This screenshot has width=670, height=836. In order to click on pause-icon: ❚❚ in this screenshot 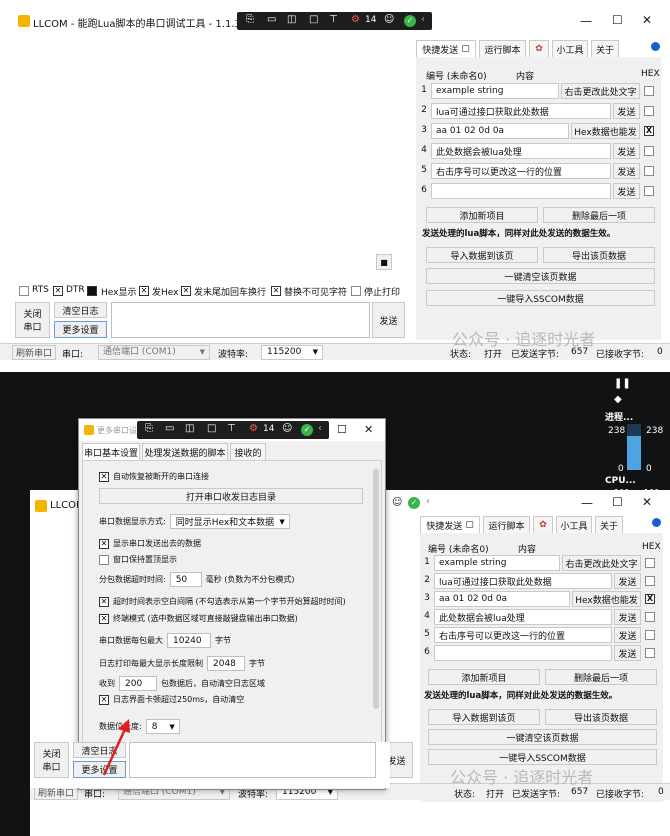, I will do `click(622, 383)`.